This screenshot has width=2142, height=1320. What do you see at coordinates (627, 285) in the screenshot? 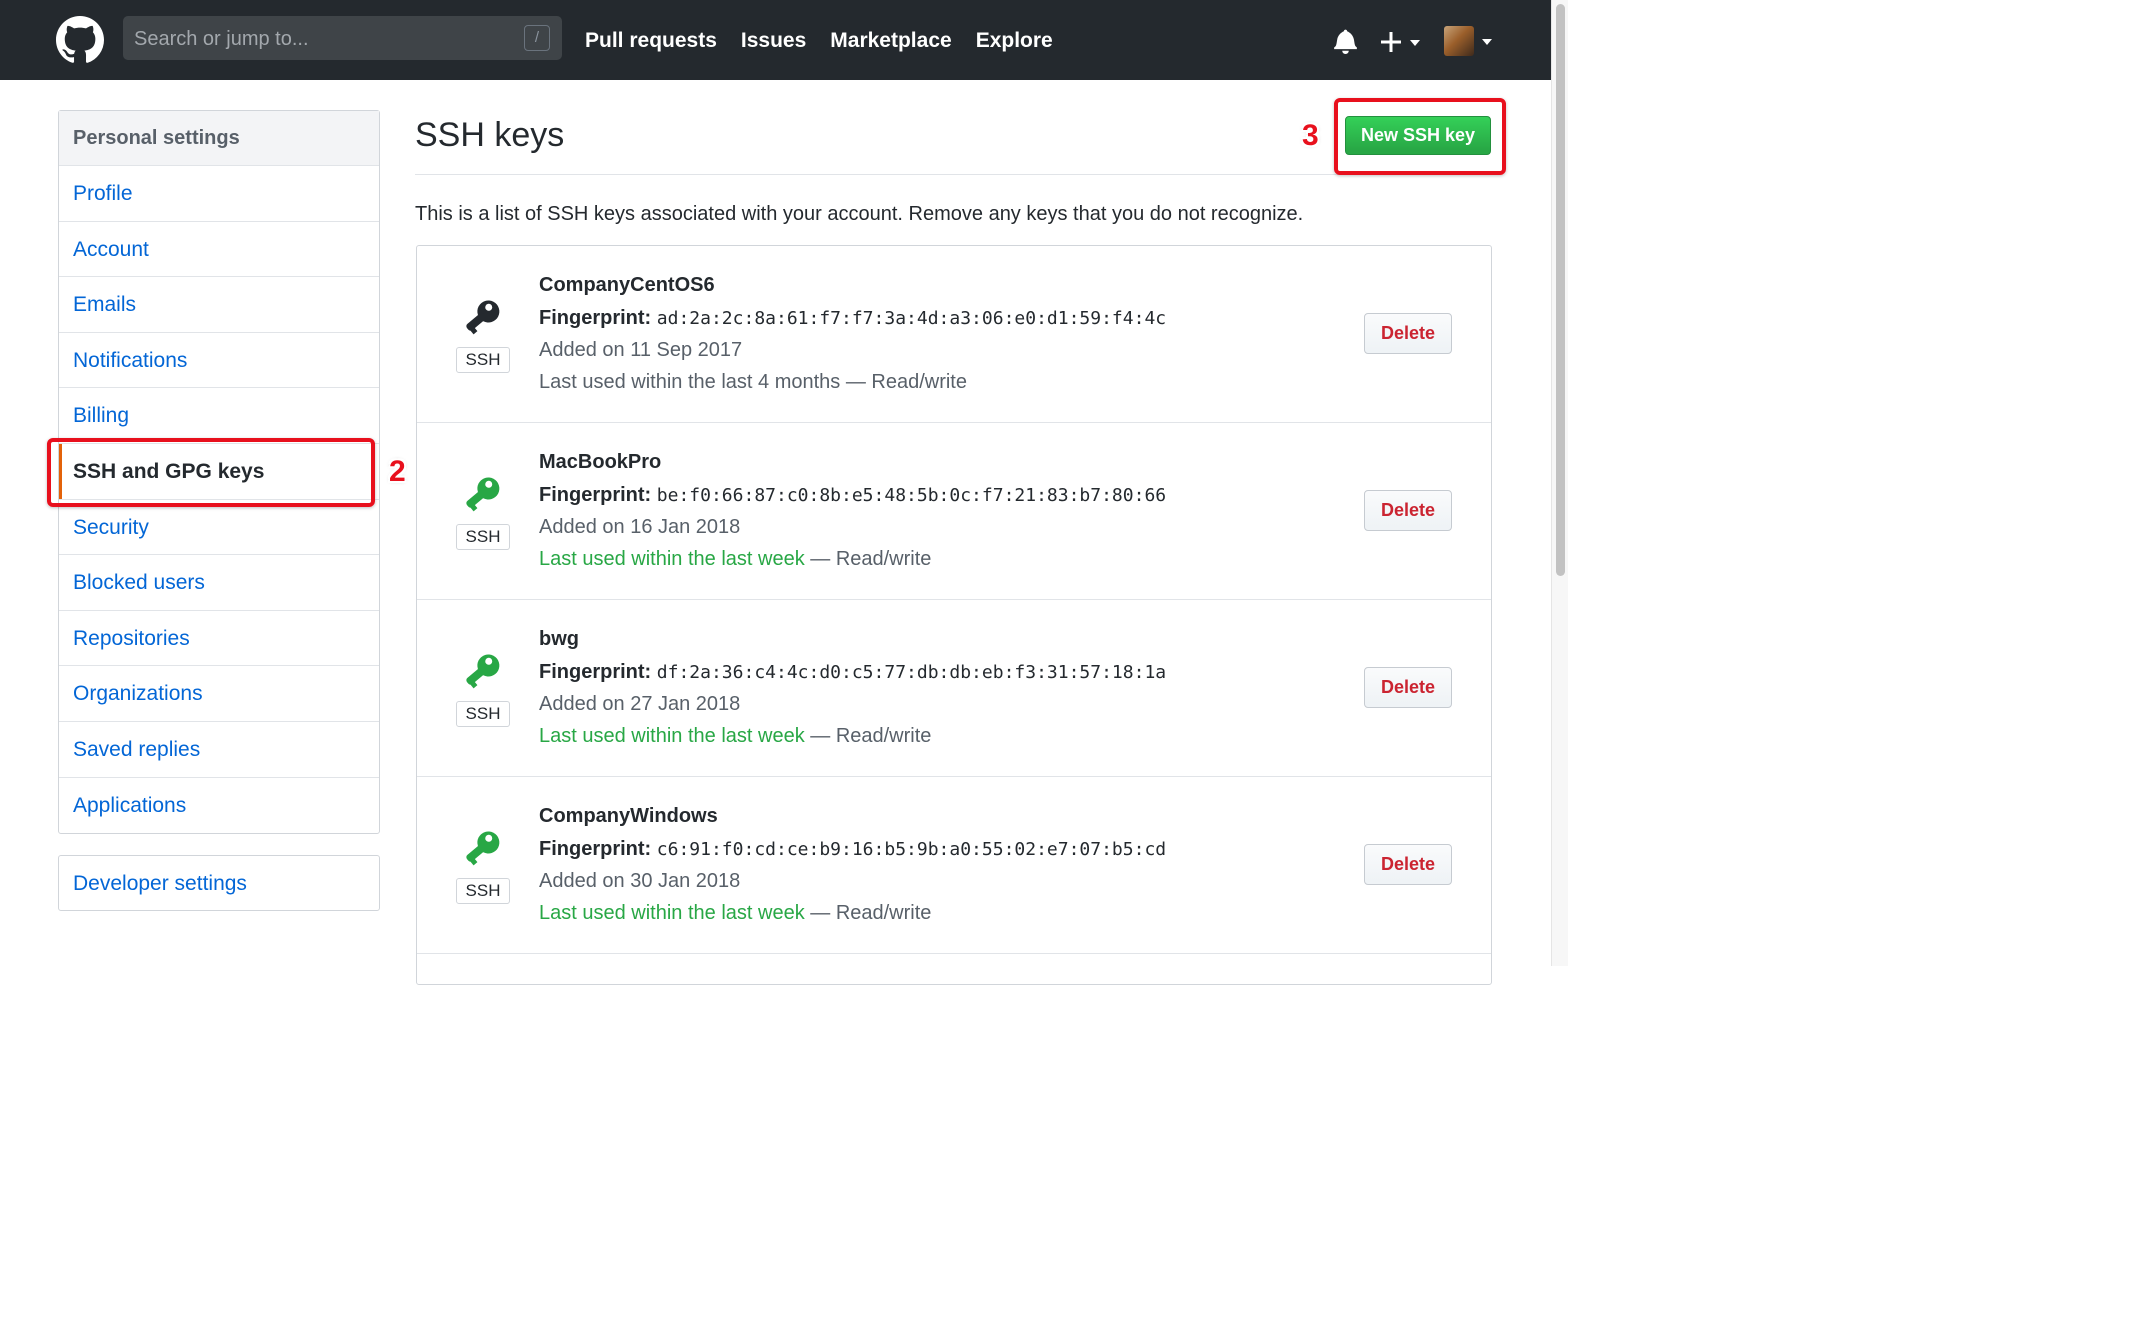
I see `key-title: CompanyCentOS6` at bounding box center [627, 285].